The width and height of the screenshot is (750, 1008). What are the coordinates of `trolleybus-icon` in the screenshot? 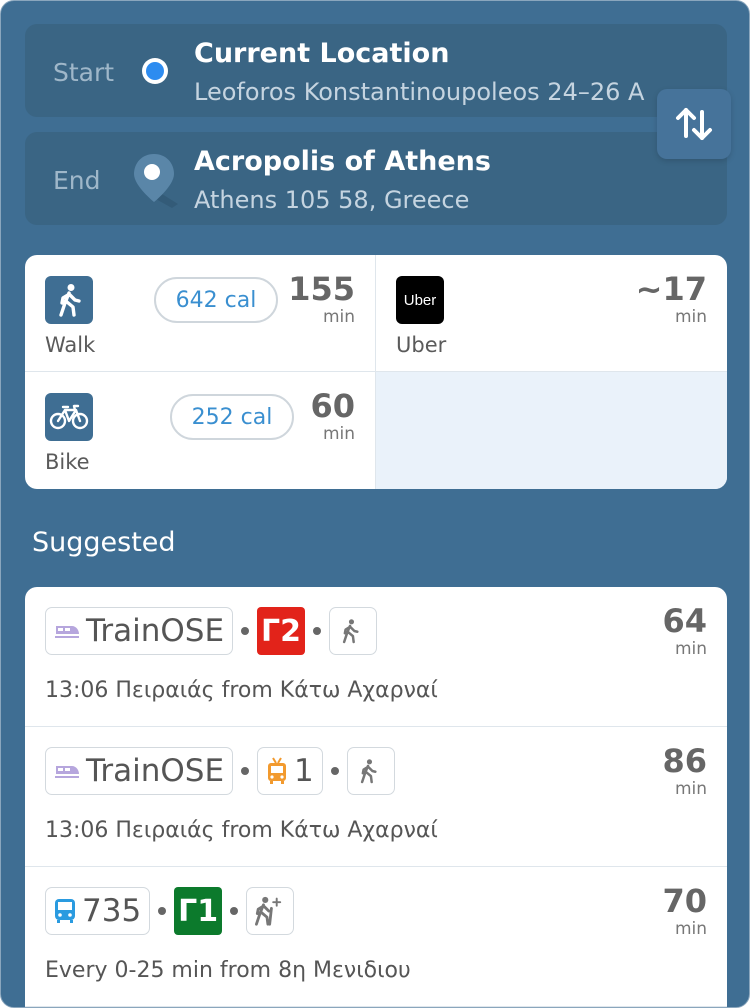 It's located at (277, 770).